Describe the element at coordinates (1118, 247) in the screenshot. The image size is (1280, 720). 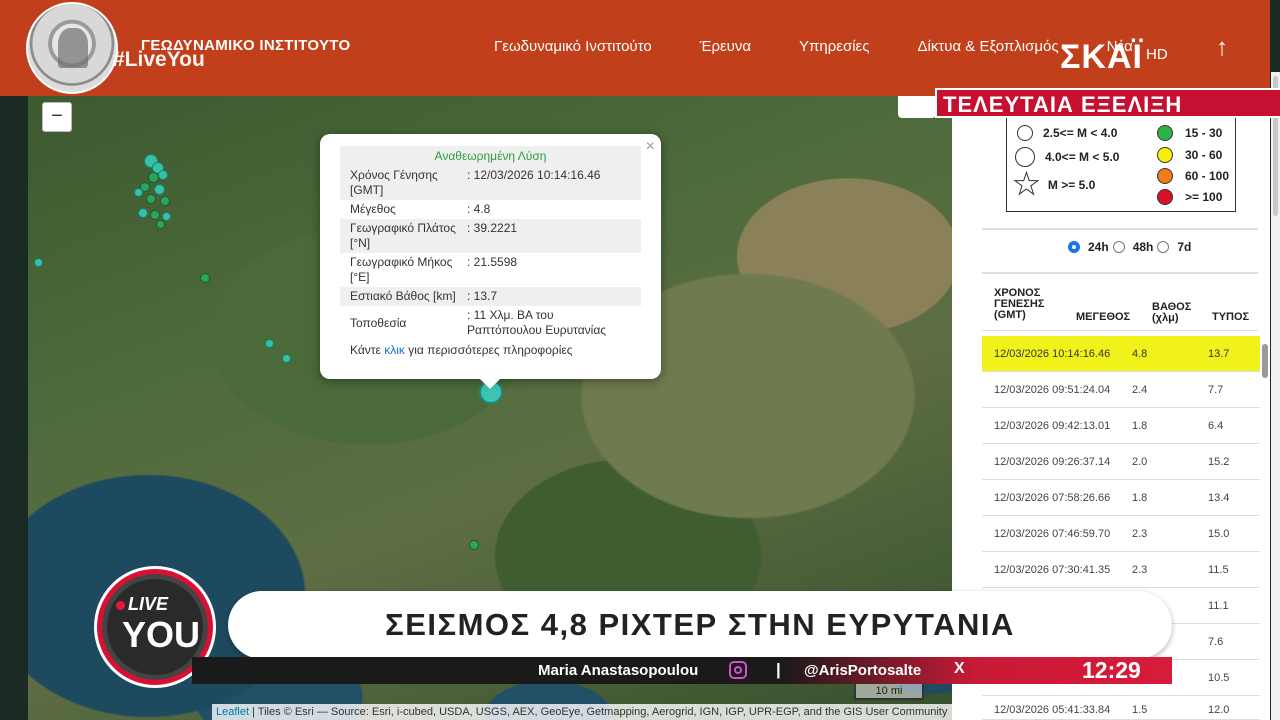
I see `radio-48h` at that location.